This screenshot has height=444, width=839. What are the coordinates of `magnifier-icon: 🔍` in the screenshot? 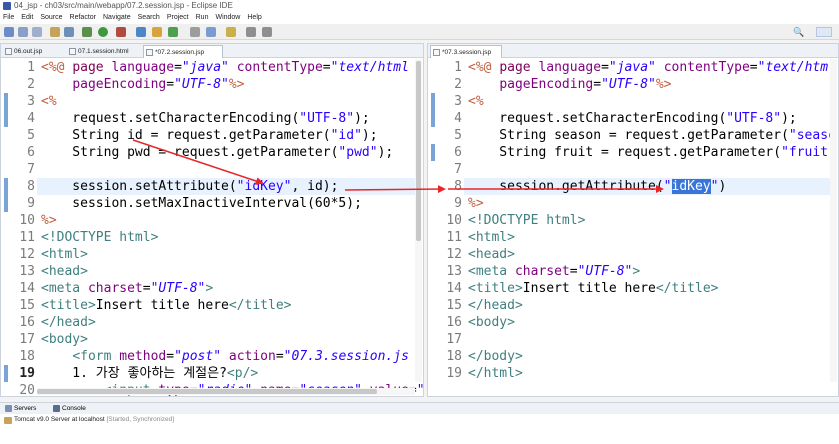 It's located at (798, 32).